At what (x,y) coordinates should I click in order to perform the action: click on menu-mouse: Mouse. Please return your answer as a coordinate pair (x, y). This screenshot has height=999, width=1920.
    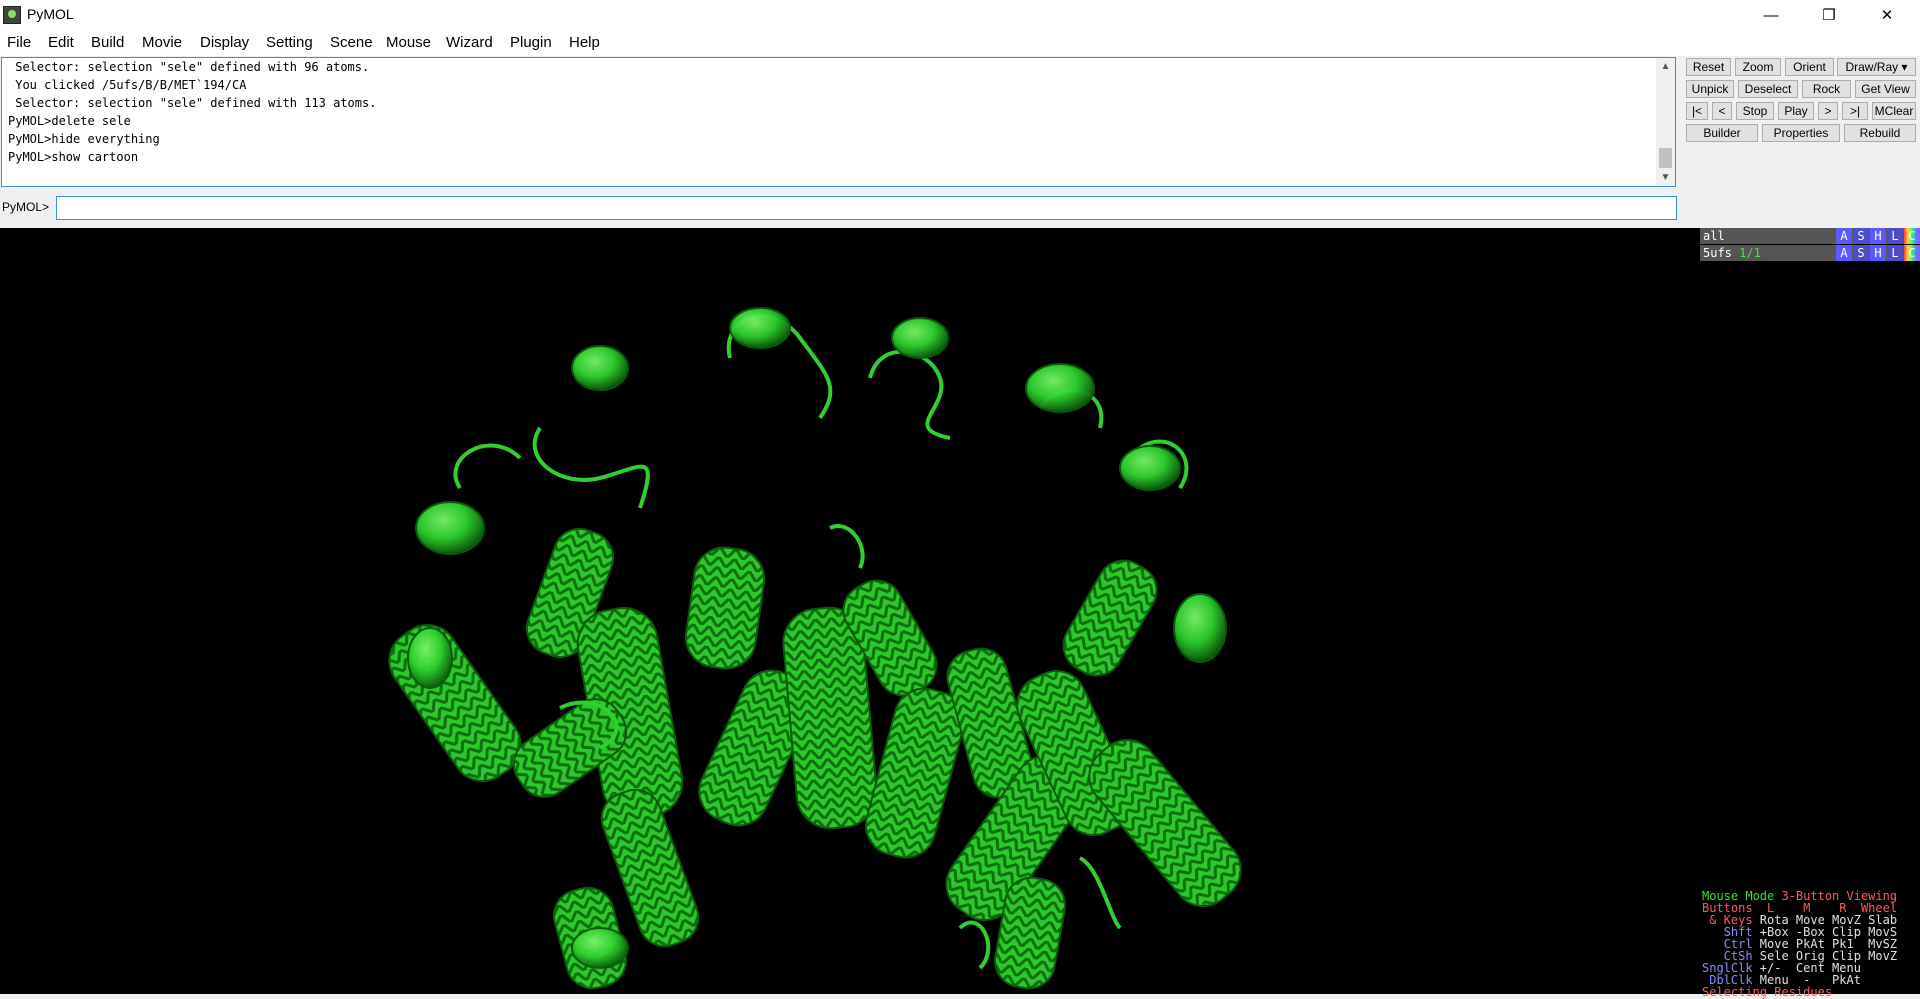
    Looking at the image, I should click on (408, 42).